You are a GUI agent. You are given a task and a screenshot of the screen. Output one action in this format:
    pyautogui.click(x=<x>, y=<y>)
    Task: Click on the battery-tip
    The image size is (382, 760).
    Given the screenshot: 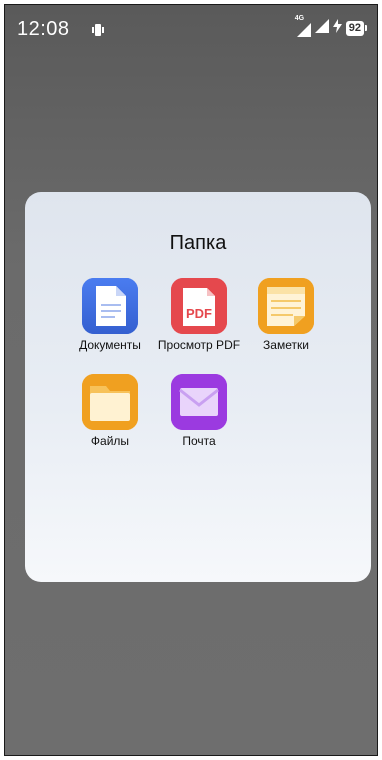 What is the action you would take?
    pyautogui.click(x=366, y=28)
    